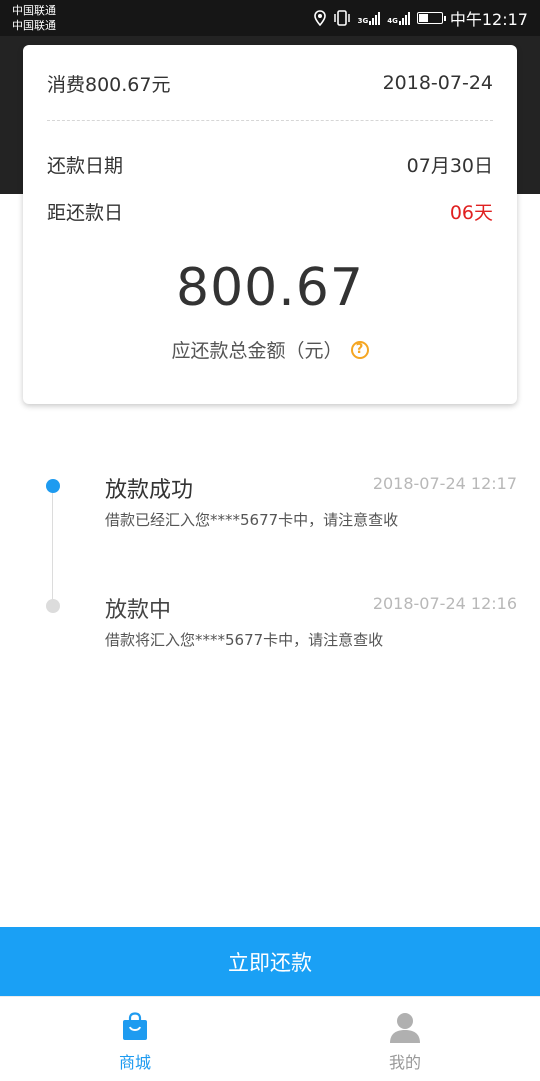 The image size is (540, 1081). Describe the element at coordinates (319, 18) in the screenshot. I see `location-icon` at that location.